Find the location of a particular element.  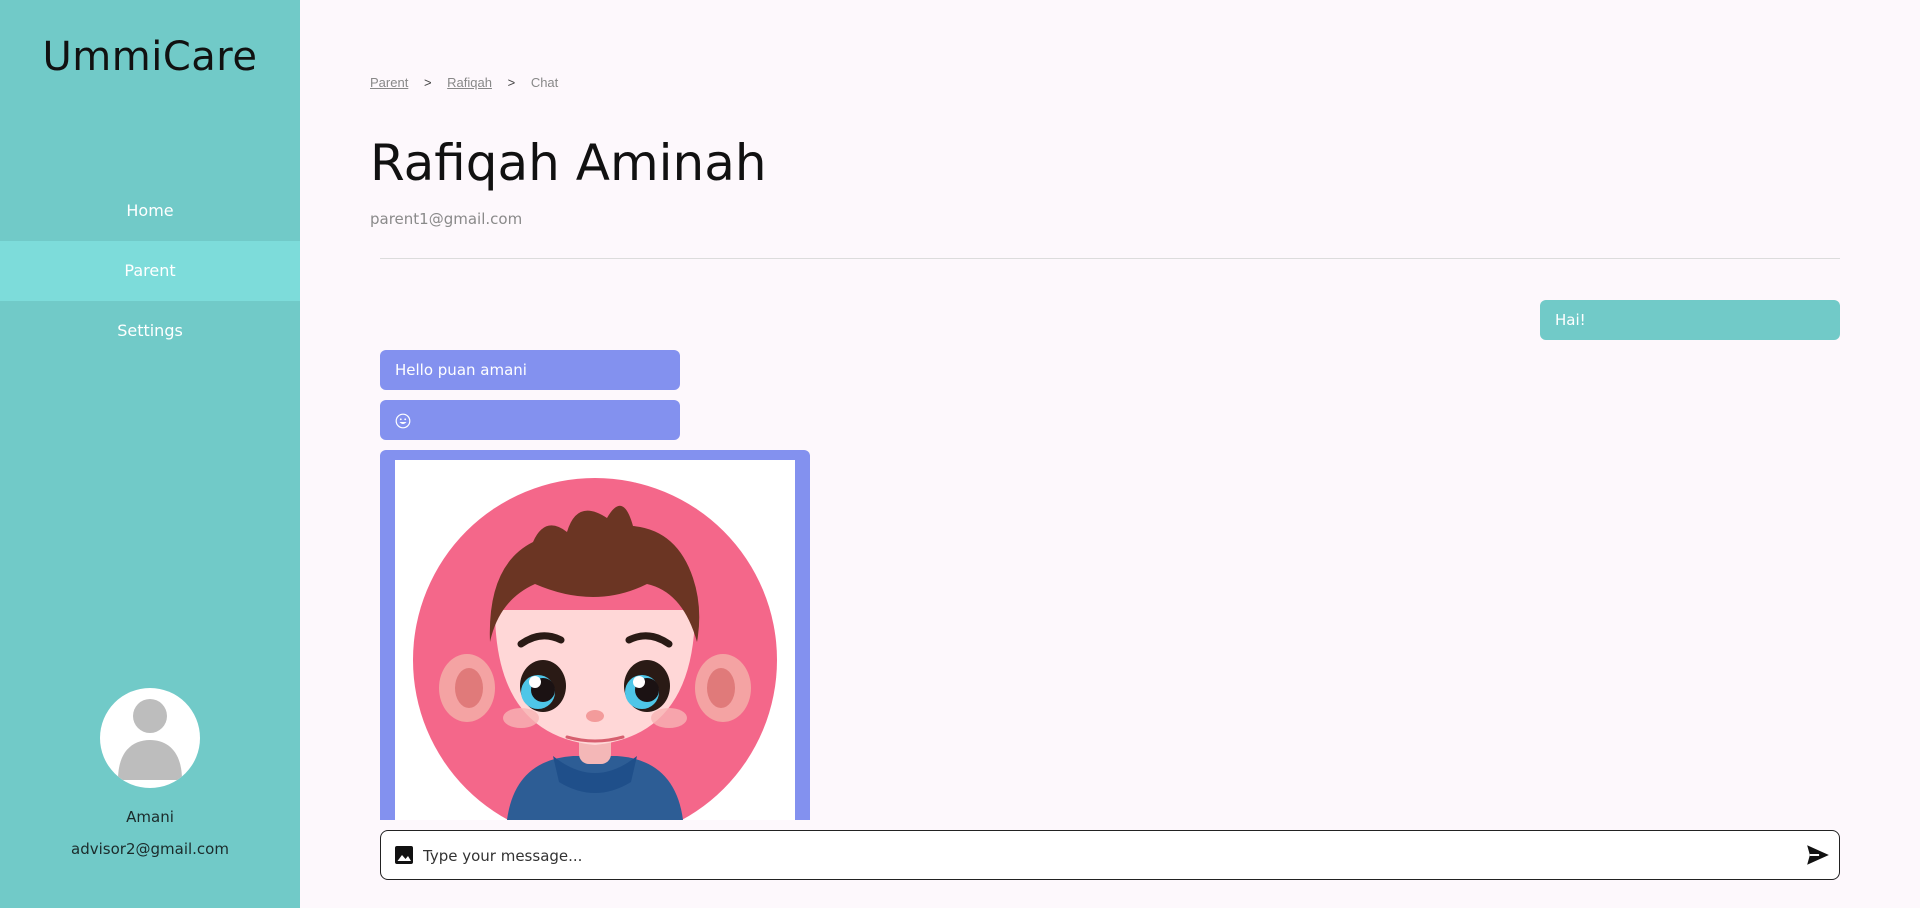

smiley-emoji-icon is located at coordinates (403, 420).